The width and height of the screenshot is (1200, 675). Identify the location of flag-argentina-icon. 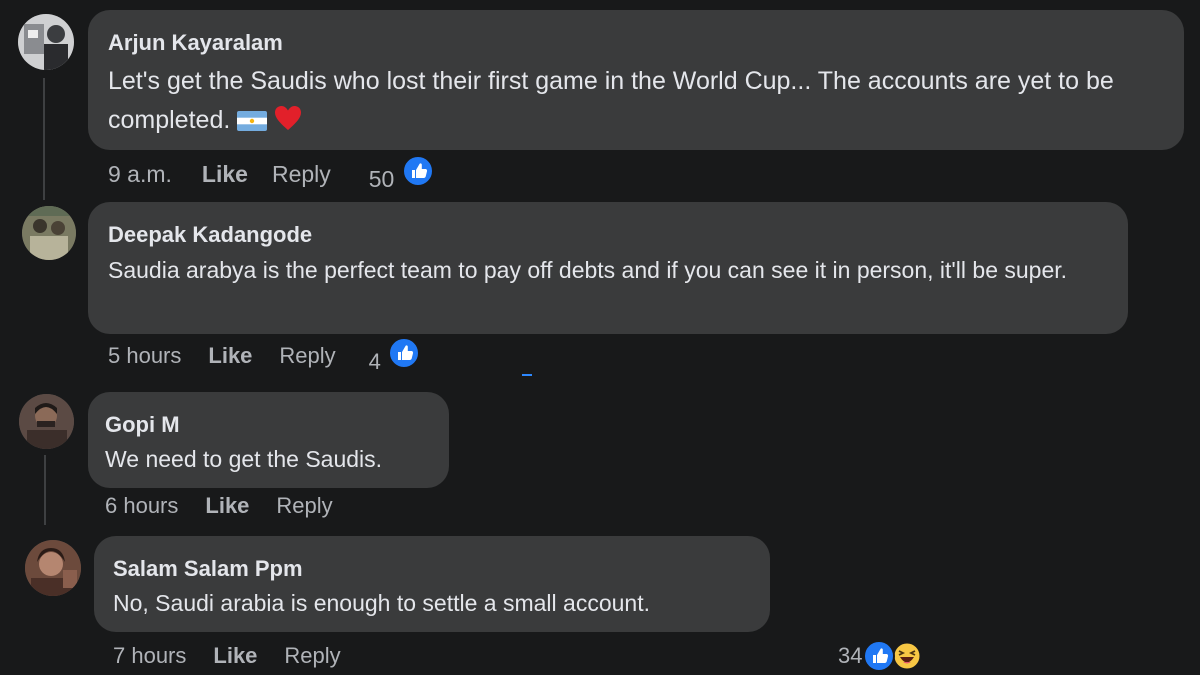
(252, 123).